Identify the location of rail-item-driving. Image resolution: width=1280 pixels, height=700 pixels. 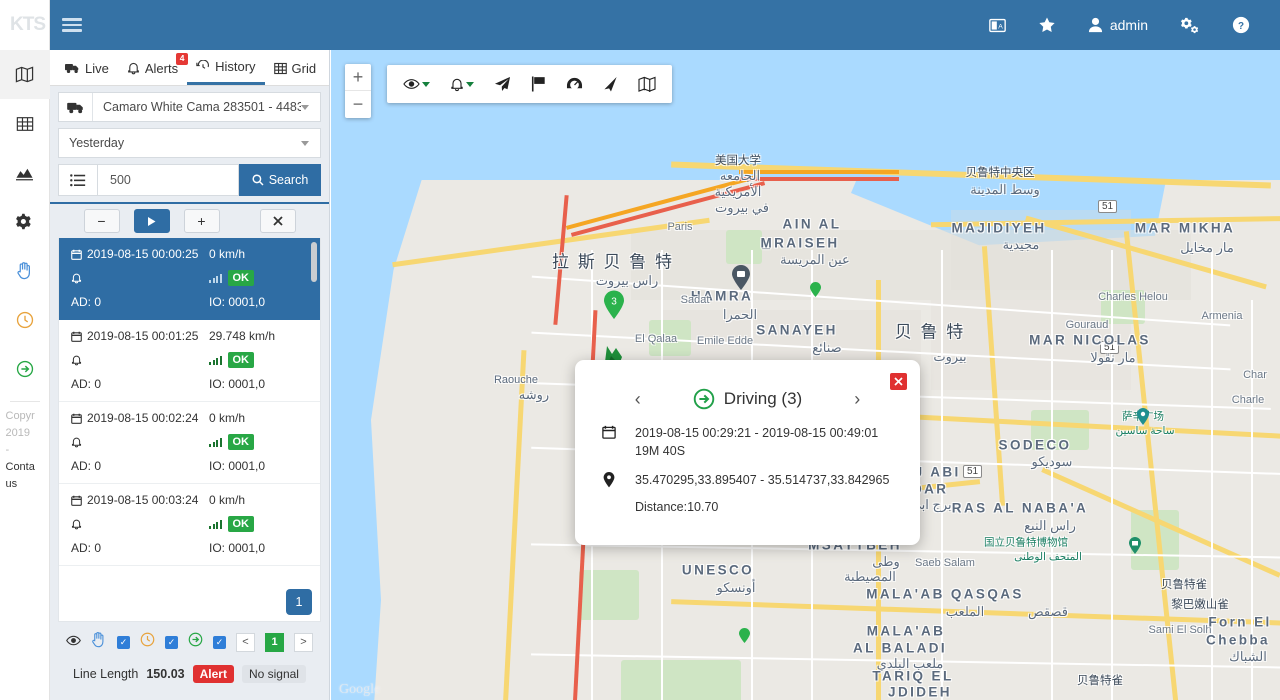
(25, 368).